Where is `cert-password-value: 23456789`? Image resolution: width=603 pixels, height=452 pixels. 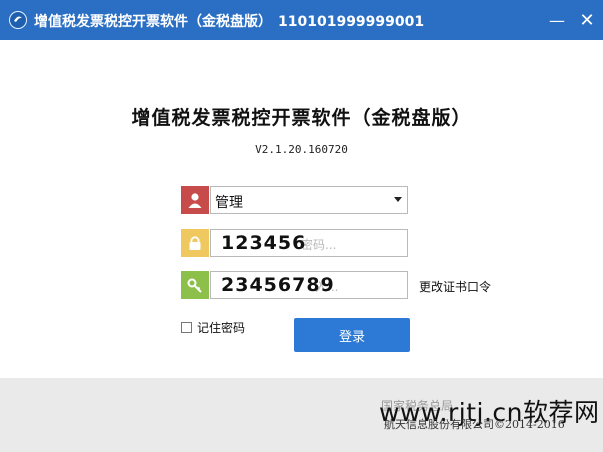
cert-password-value: 23456789 is located at coordinates (278, 285).